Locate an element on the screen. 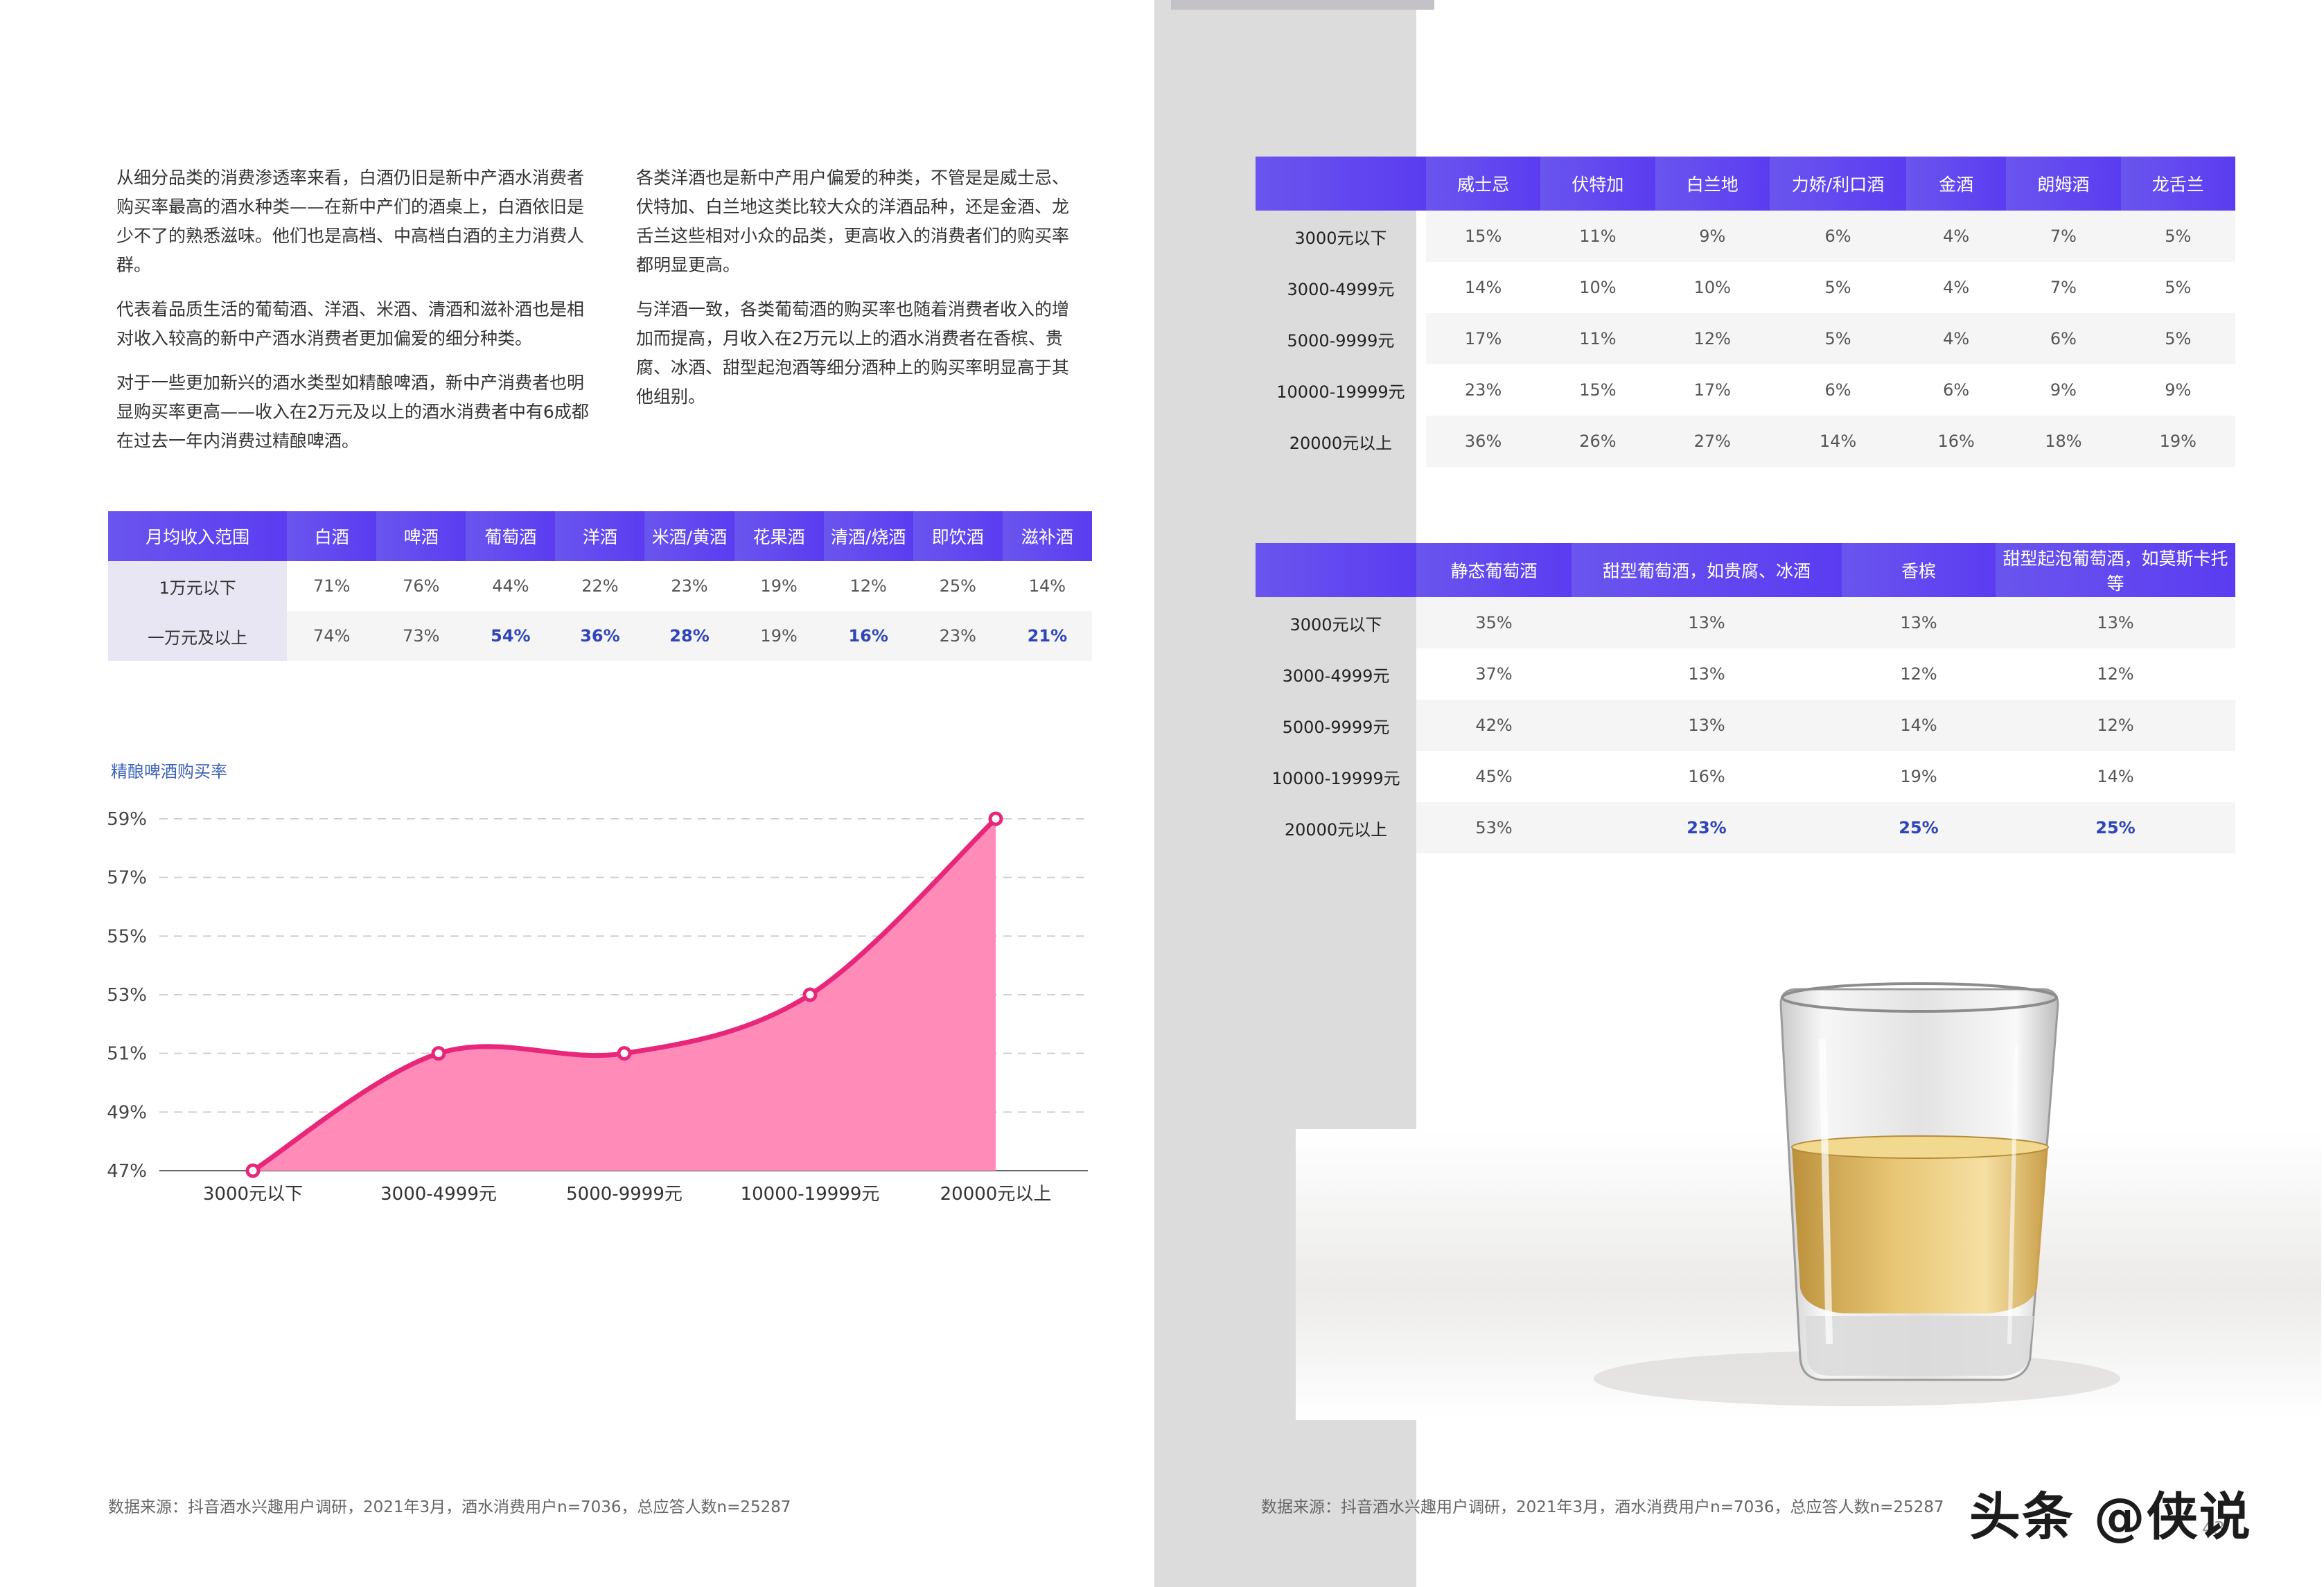 This screenshot has height=1587, width=2324. x-tick-label: 5000-9999元 is located at coordinates (624, 1194).